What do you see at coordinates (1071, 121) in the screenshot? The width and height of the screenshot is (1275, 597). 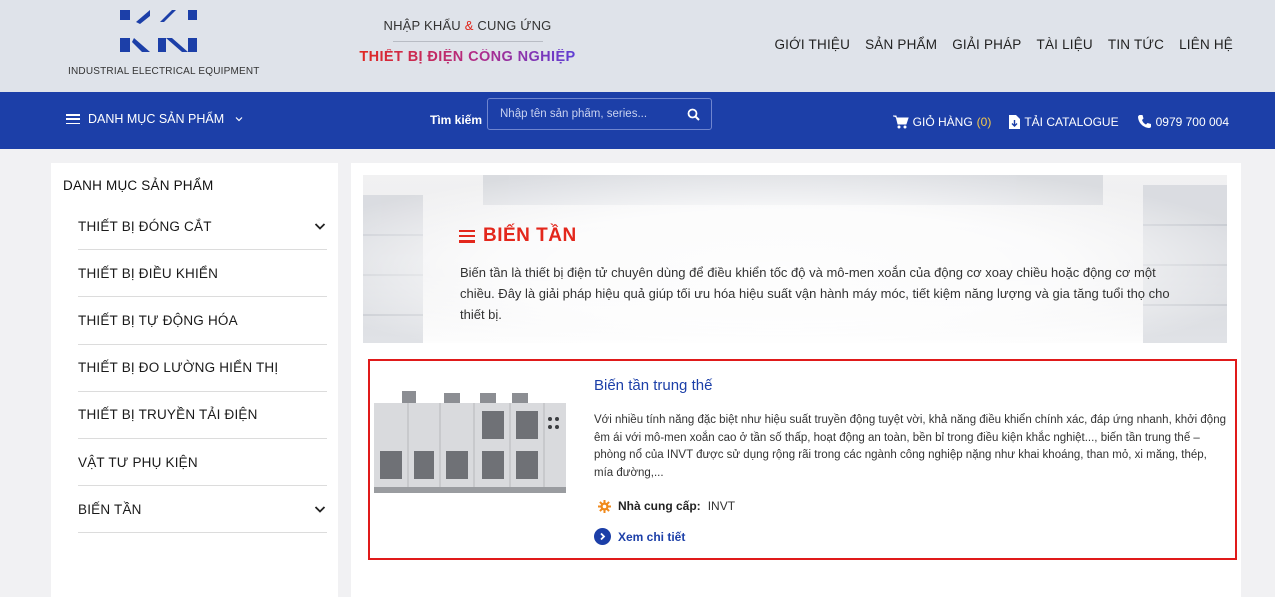 I see `catalogue-label: TẢI CATALOGUE` at bounding box center [1071, 121].